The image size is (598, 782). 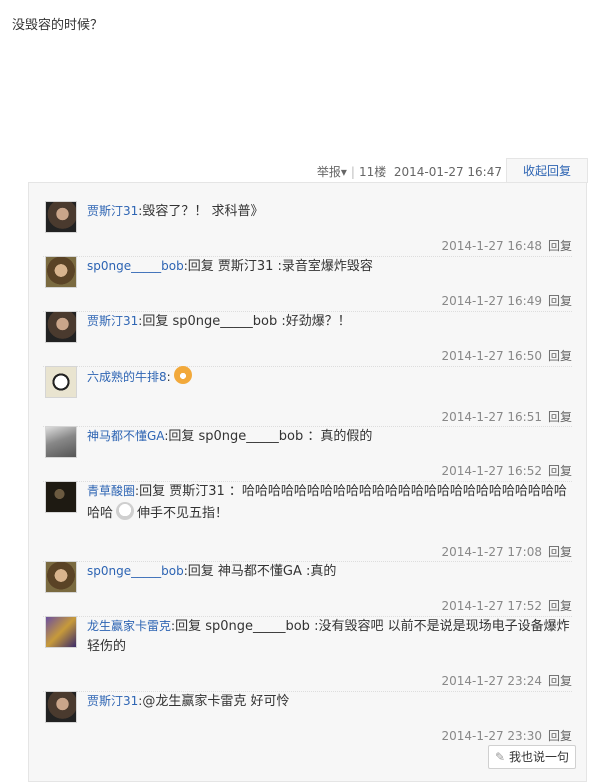 I want to click on pen-icon: ✎, so click(x=500, y=757).